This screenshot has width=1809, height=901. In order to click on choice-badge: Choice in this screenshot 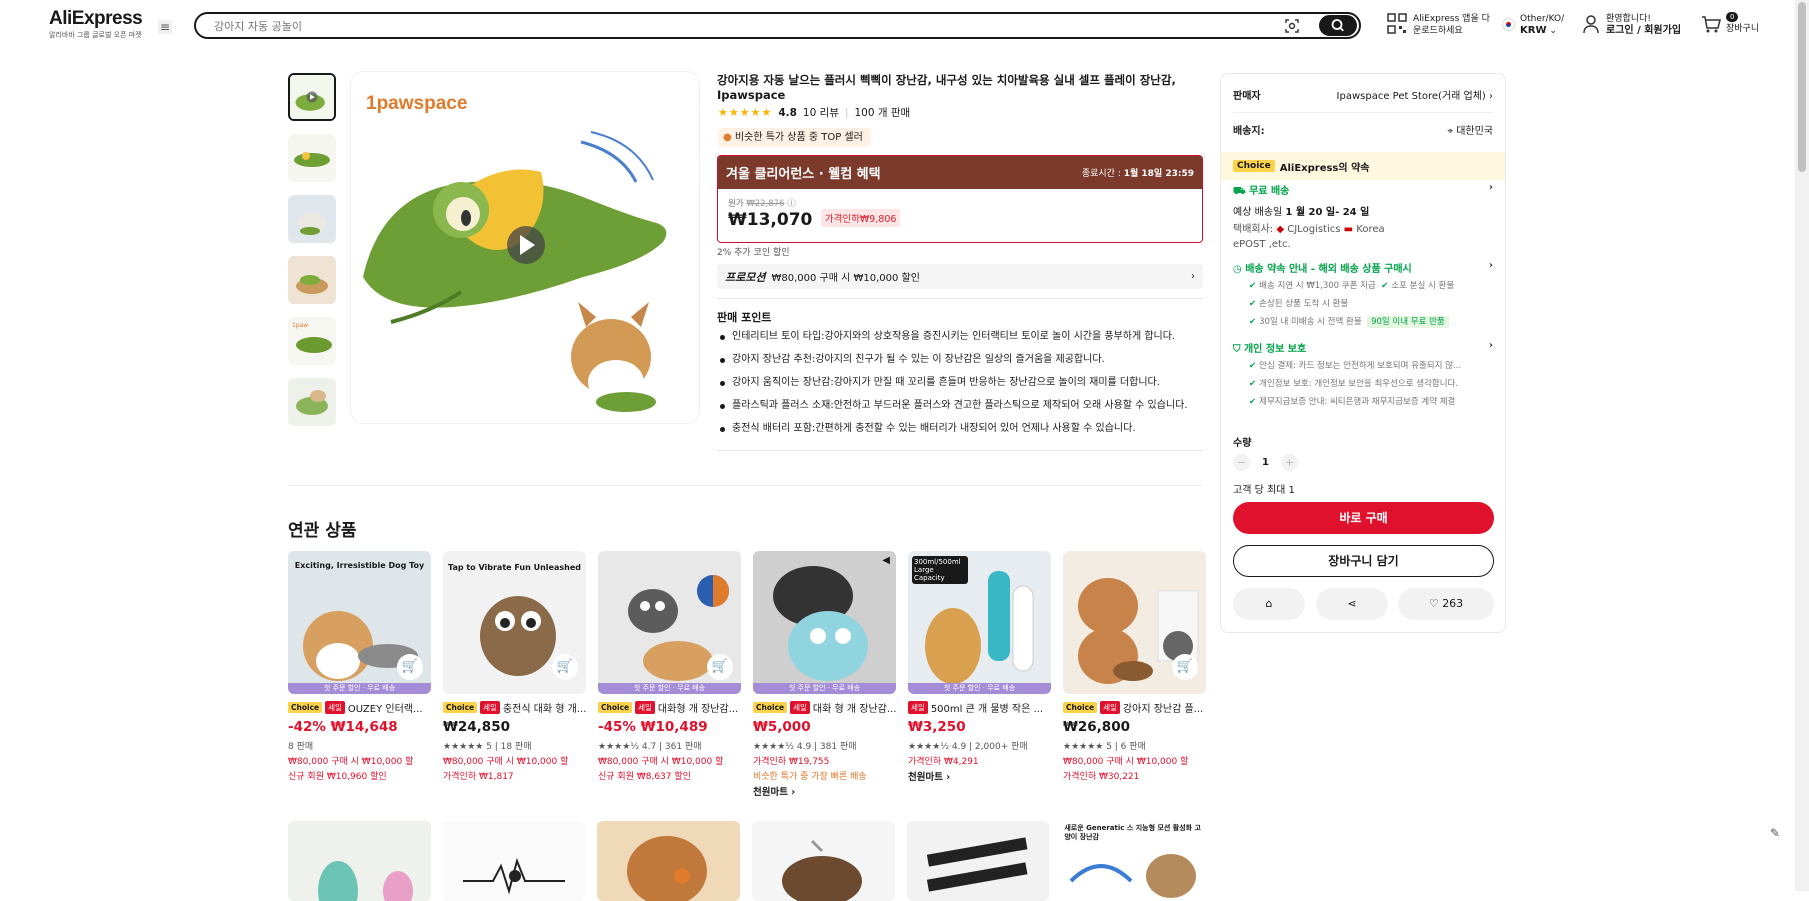, I will do `click(1254, 166)`.